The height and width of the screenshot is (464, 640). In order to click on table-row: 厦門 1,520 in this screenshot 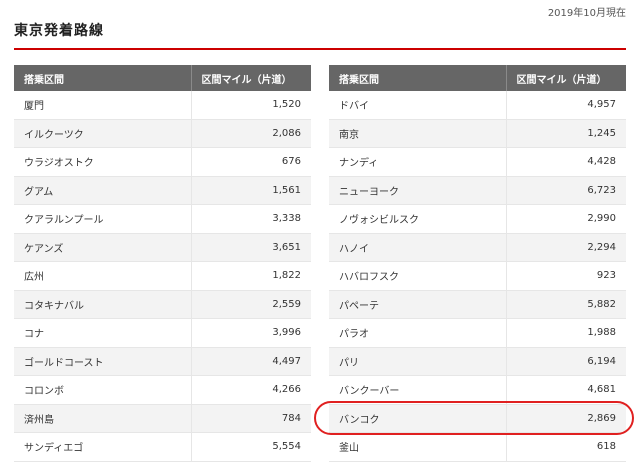, I will do `click(162, 105)`.